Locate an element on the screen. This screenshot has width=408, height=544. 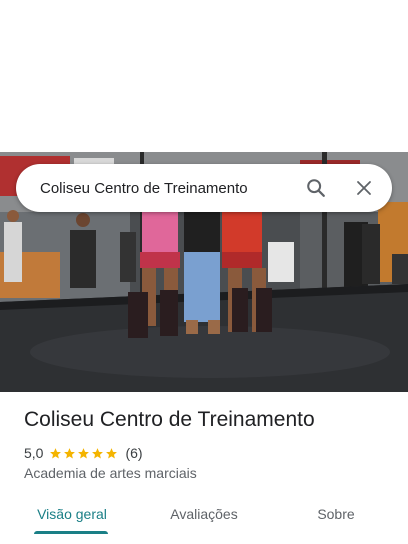
search-bar: Coliseu Centro de Treinamento is located at coordinates (204, 188).